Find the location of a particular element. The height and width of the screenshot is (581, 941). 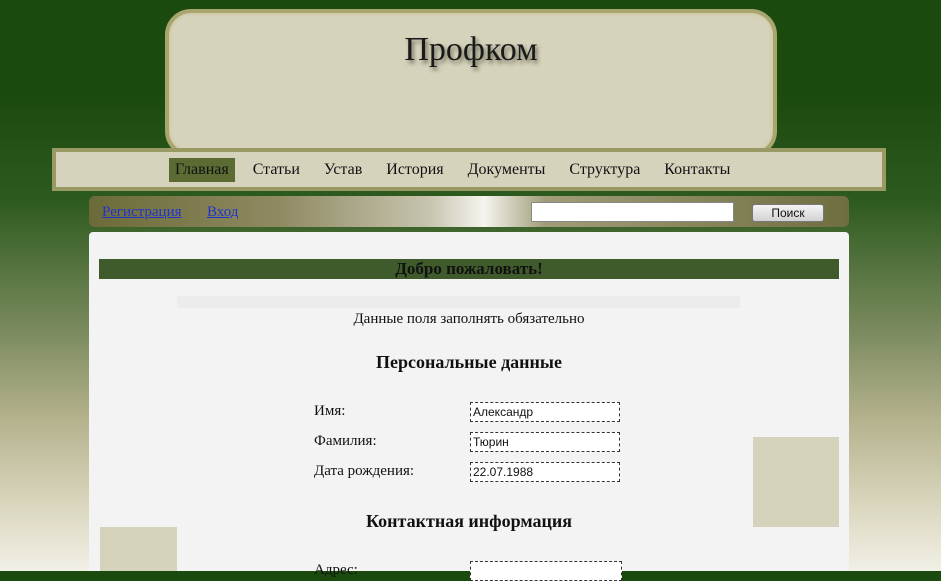

nav-item-home: Главная is located at coordinates (202, 170).